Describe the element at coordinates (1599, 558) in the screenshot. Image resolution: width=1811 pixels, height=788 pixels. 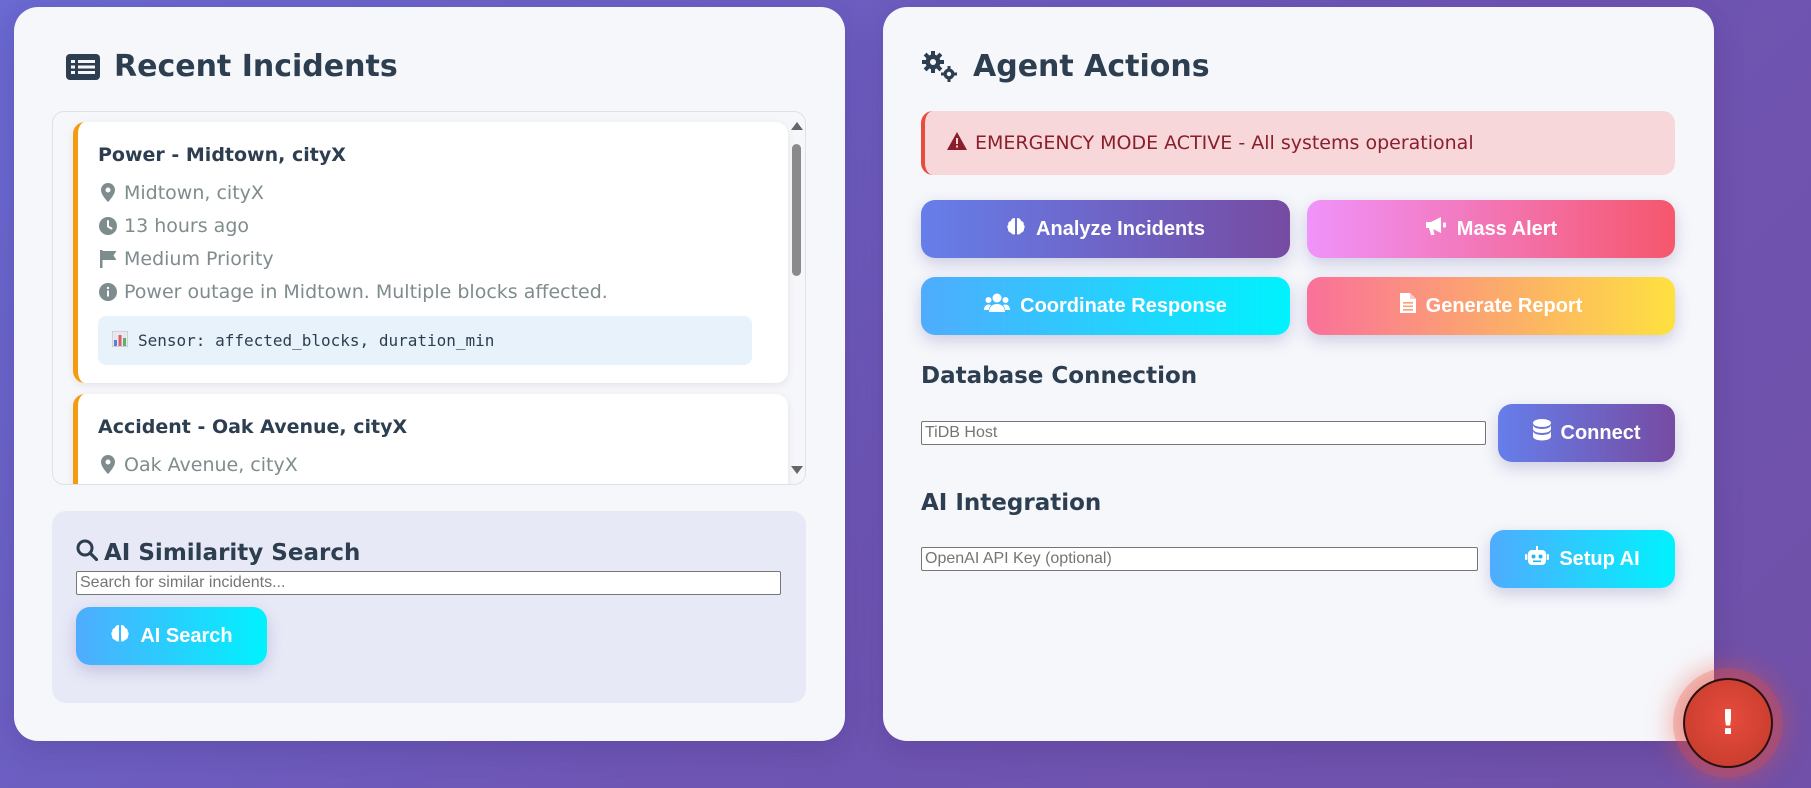
I see `setup-ai-label: Setup AI` at that location.